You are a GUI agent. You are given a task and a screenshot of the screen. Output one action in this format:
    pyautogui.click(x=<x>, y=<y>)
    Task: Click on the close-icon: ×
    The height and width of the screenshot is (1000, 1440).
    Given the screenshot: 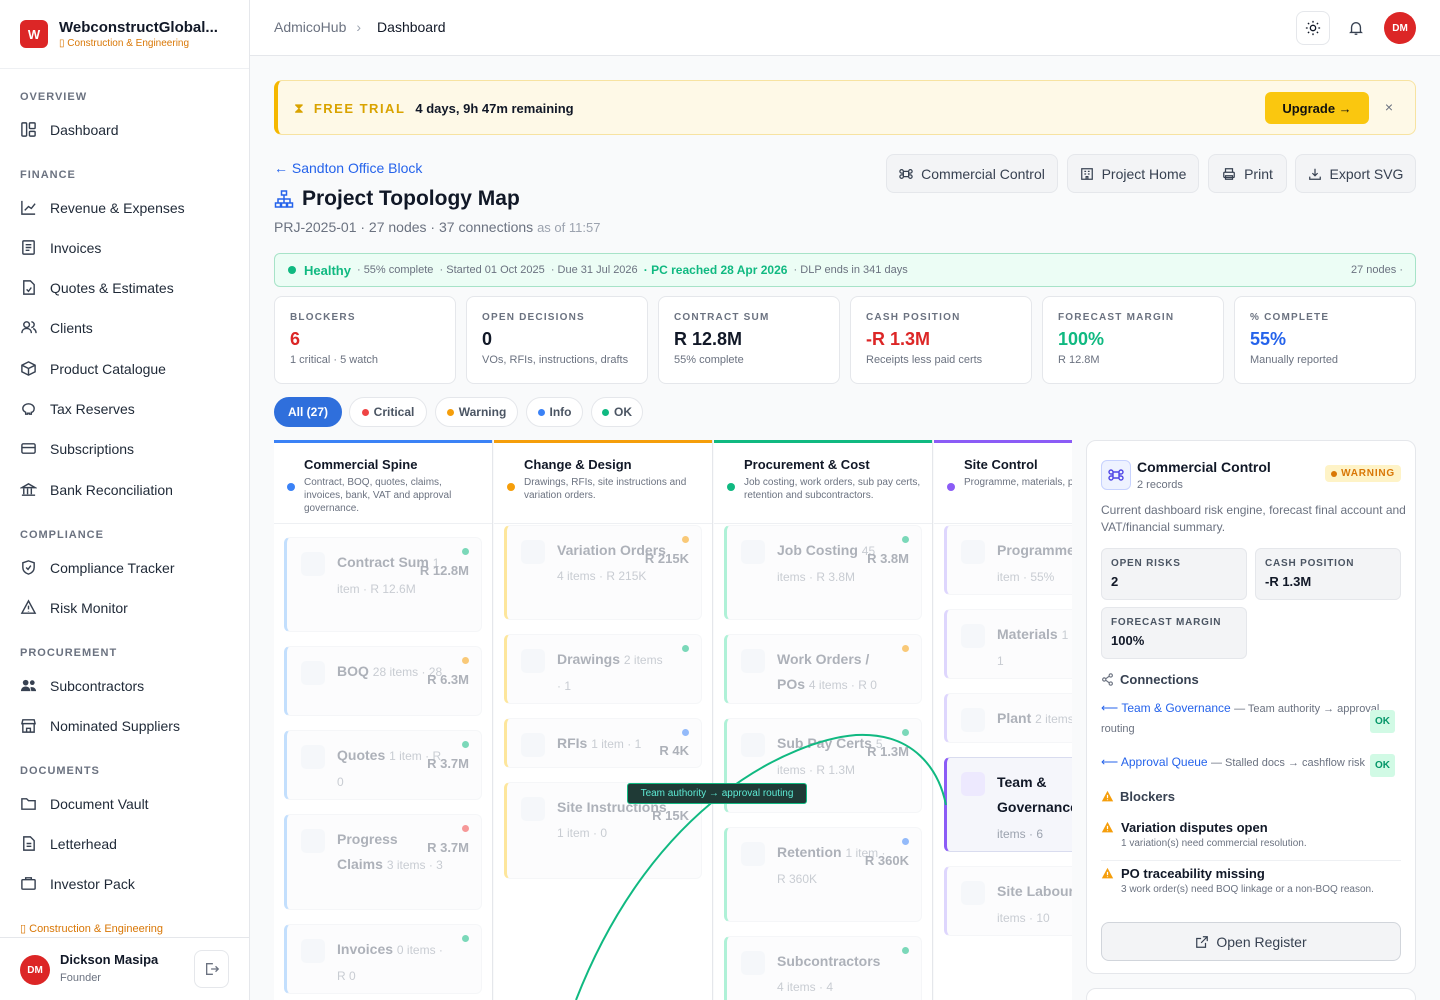 What is the action you would take?
    pyautogui.click(x=1389, y=107)
    